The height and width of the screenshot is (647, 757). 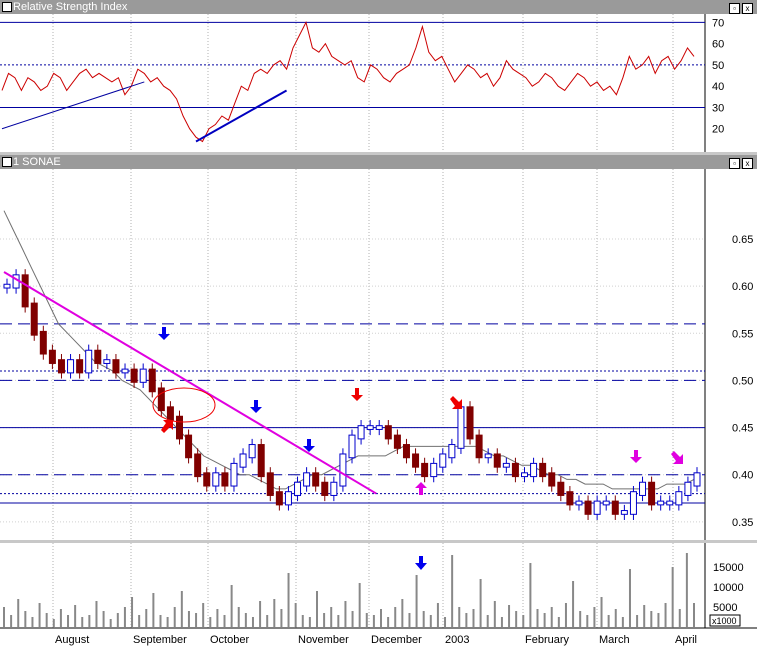 What do you see at coordinates (747, 163) in the screenshot?
I see `price-close-button: x` at bounding box center [747, 163].